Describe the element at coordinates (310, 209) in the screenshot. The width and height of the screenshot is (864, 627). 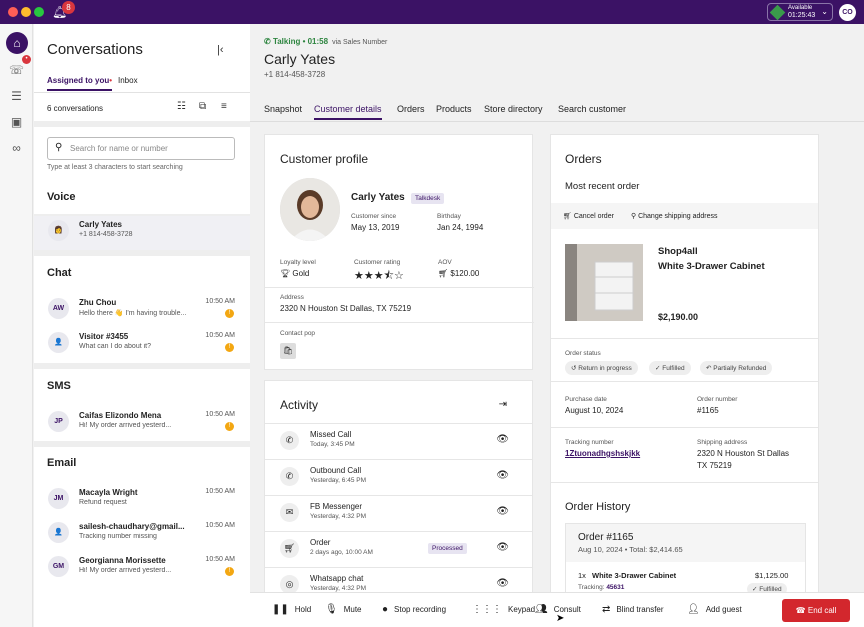
I see `customer-photo` at that location.